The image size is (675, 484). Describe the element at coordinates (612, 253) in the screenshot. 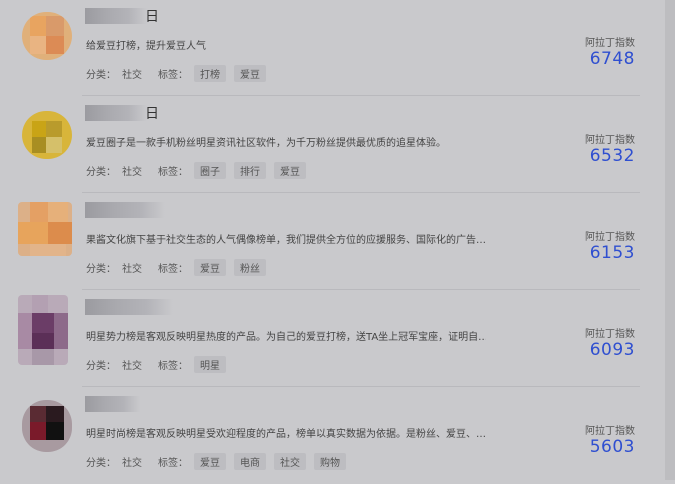

I see `index-value: 6153` at that location.